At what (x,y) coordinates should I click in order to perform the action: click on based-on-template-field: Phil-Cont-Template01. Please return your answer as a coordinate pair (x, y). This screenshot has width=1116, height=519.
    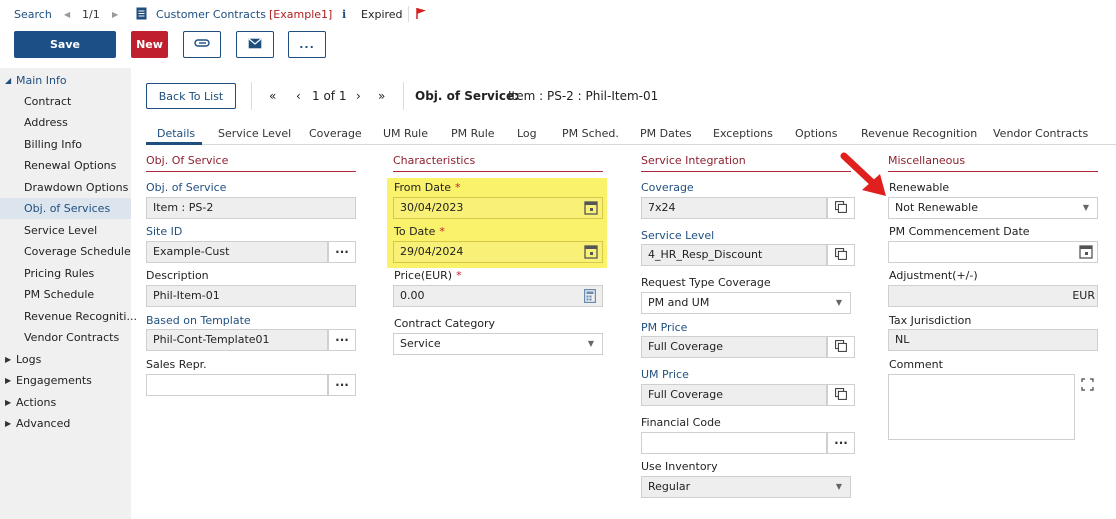
    Looking at the image, I should click on (237, 340).